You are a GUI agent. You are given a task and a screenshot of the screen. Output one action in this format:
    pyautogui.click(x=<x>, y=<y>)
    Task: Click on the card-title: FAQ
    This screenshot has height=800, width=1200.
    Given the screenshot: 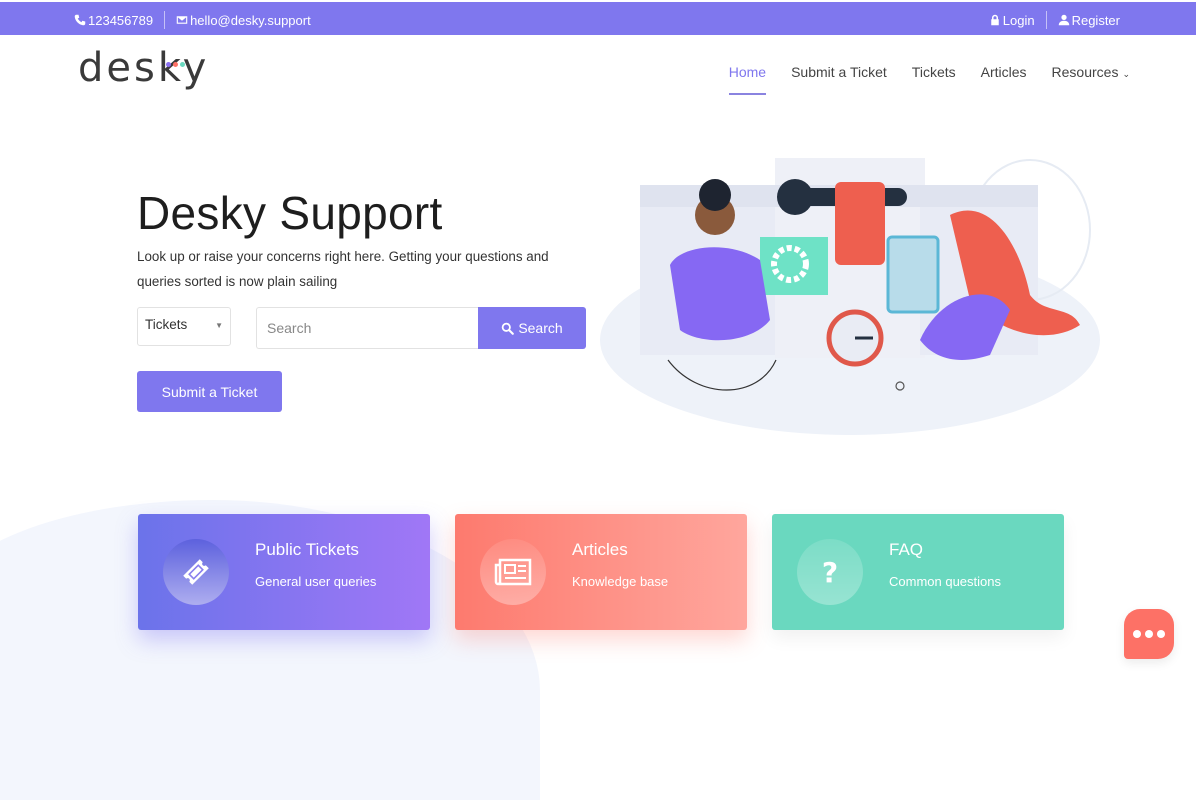 What is the action you would take?
    pyautogui.click(x=906, y=549)
    